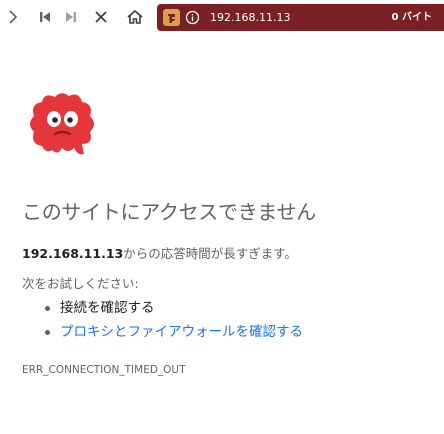 This screenshot has height=434, width=444. What do you see at coordinates (80, 283) in the screenshot?
I see `try-heading: 次をお試しください:` at bounding box center [80, 283].